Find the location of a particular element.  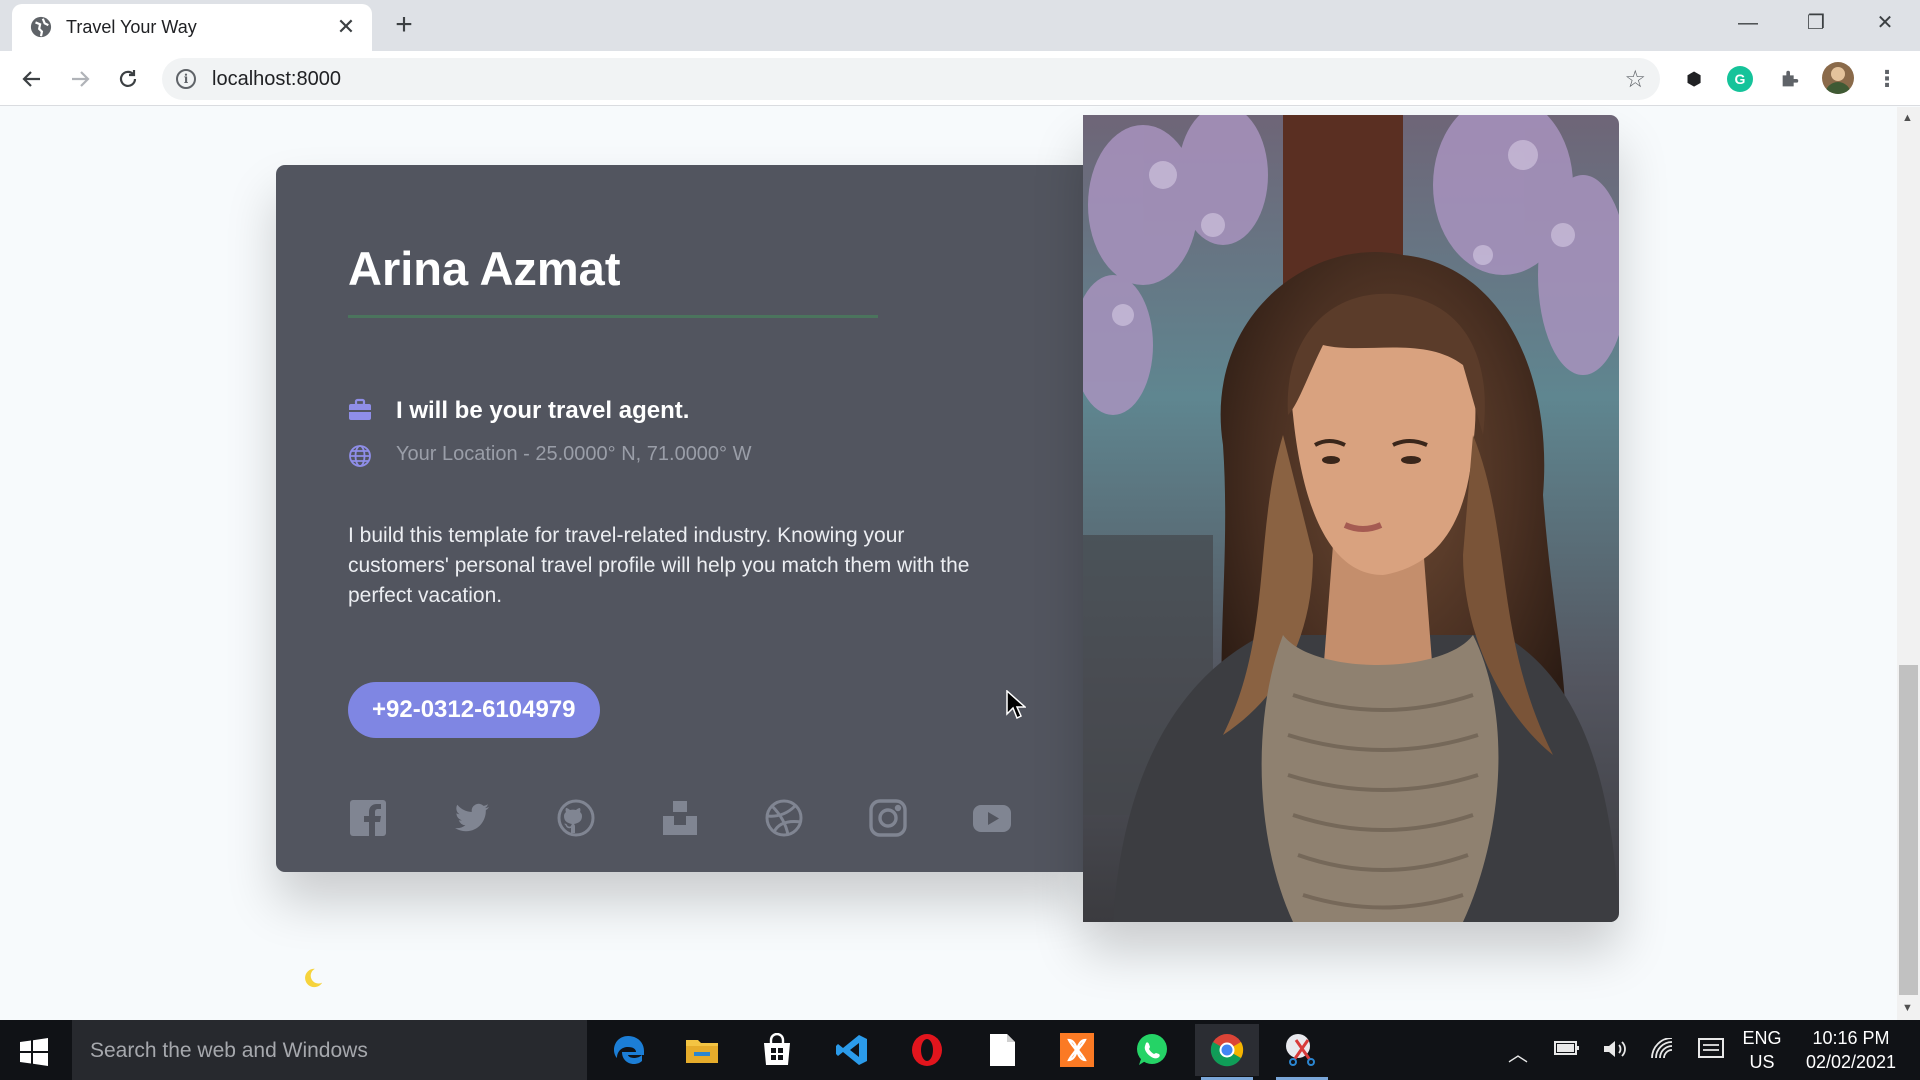

edge-icon is located at coordinates (628, 1050).